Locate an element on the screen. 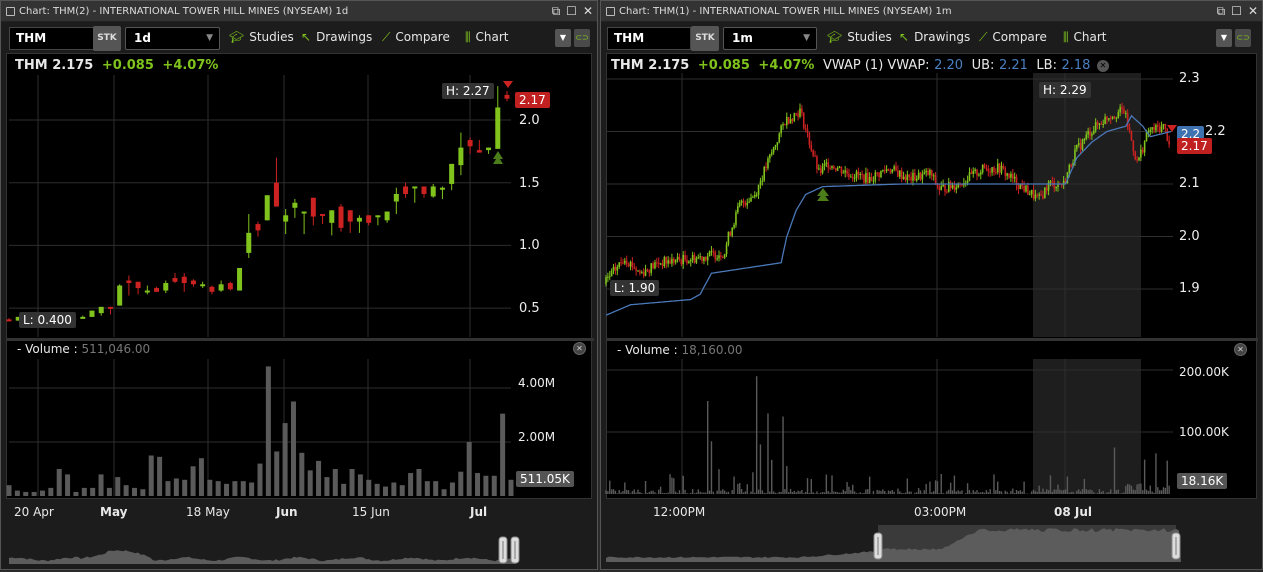  volume-tag: 511.05K is located at coordinates (545, 479).